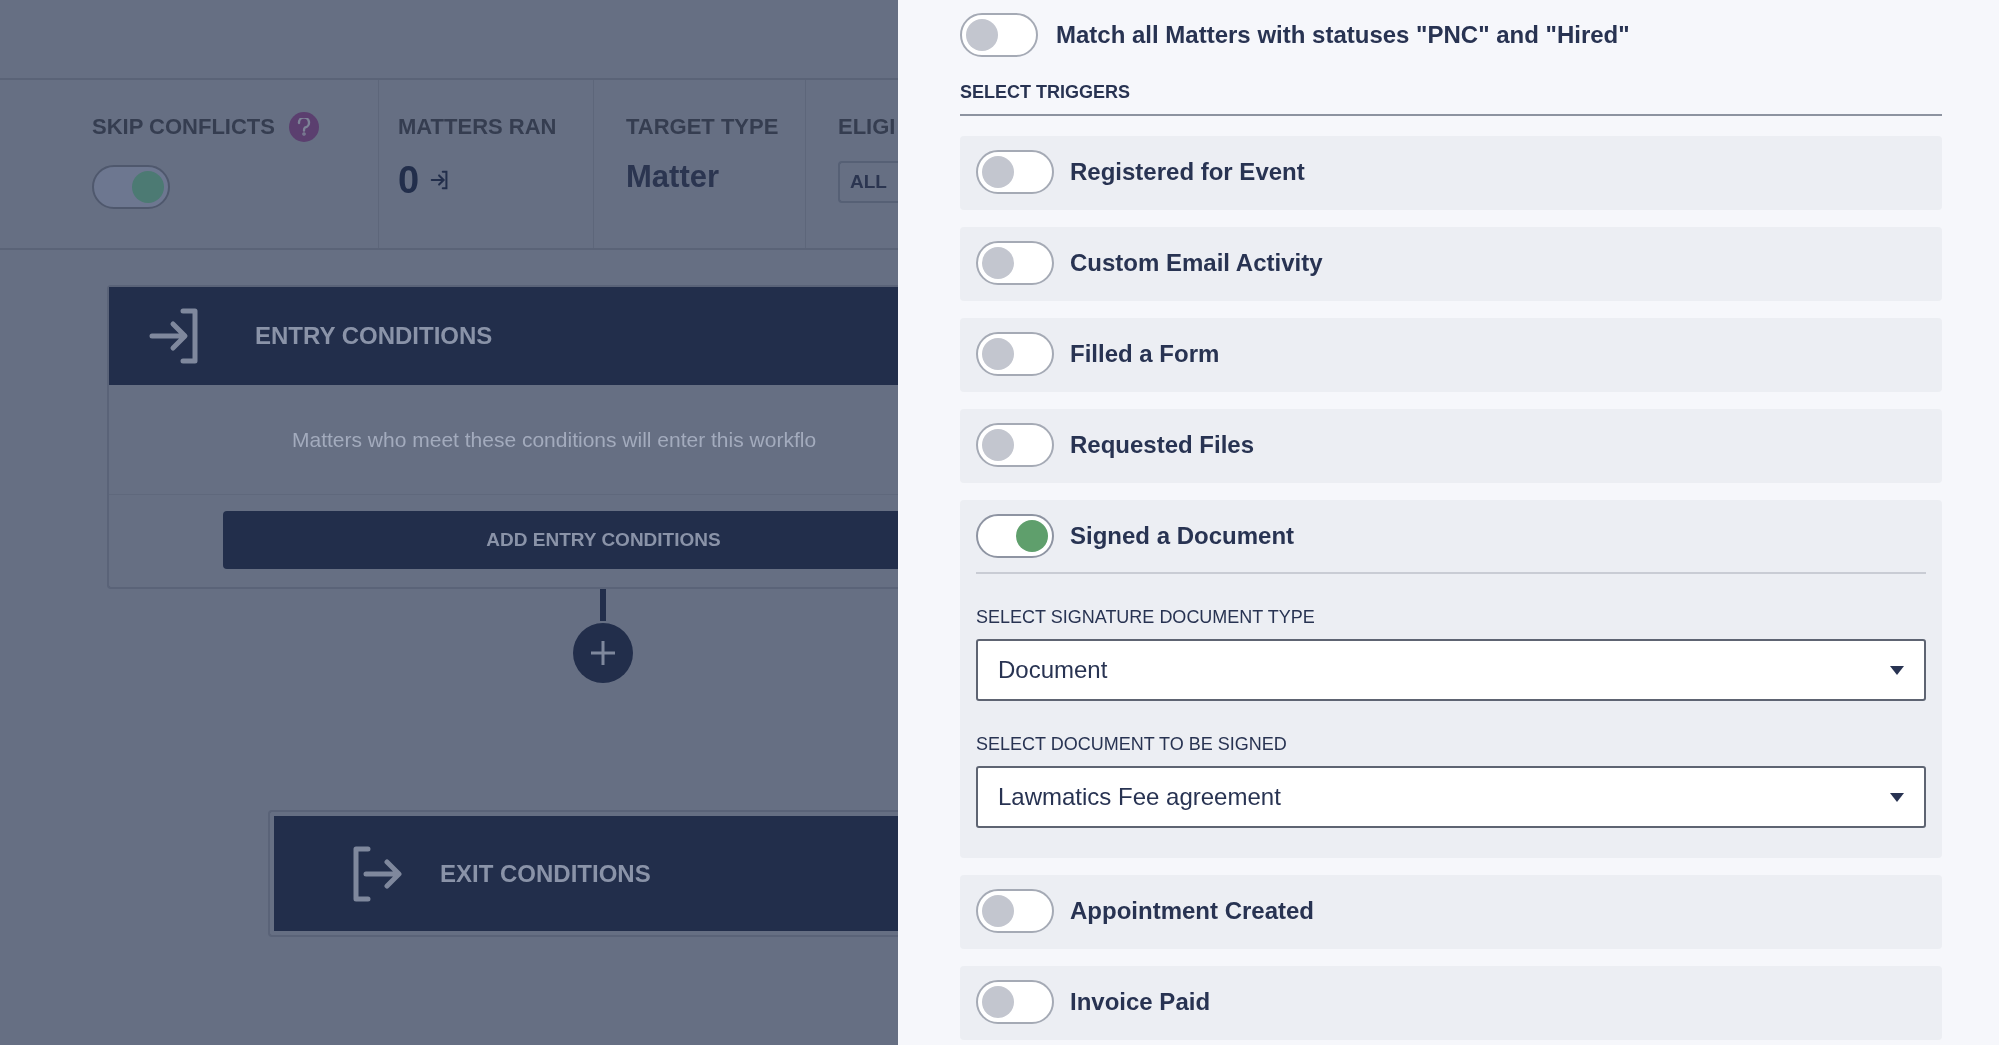 The width and height of the screenshot is (1999, 1045). I want to click on card-title: EXIT CONDITIONS, so click(545, 873).